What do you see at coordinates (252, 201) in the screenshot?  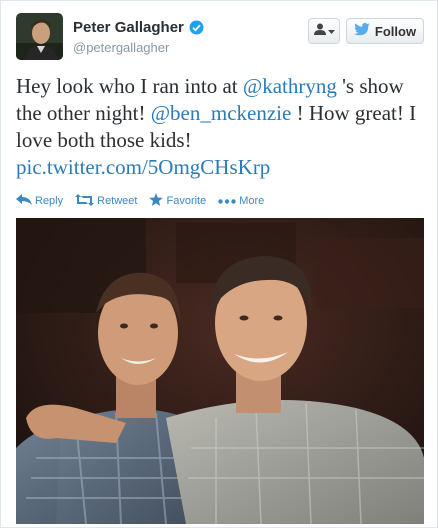 I see `more-label: More` at bounding box center [252, 201].